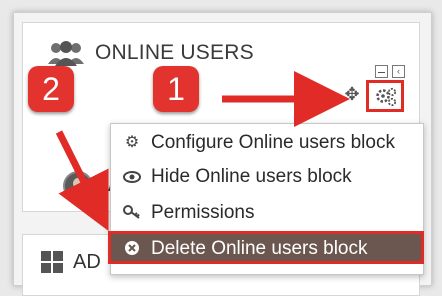  Describe the element at coordinates (51, 89) in the screenshot. I see `step-2-badge: 2` at that location.